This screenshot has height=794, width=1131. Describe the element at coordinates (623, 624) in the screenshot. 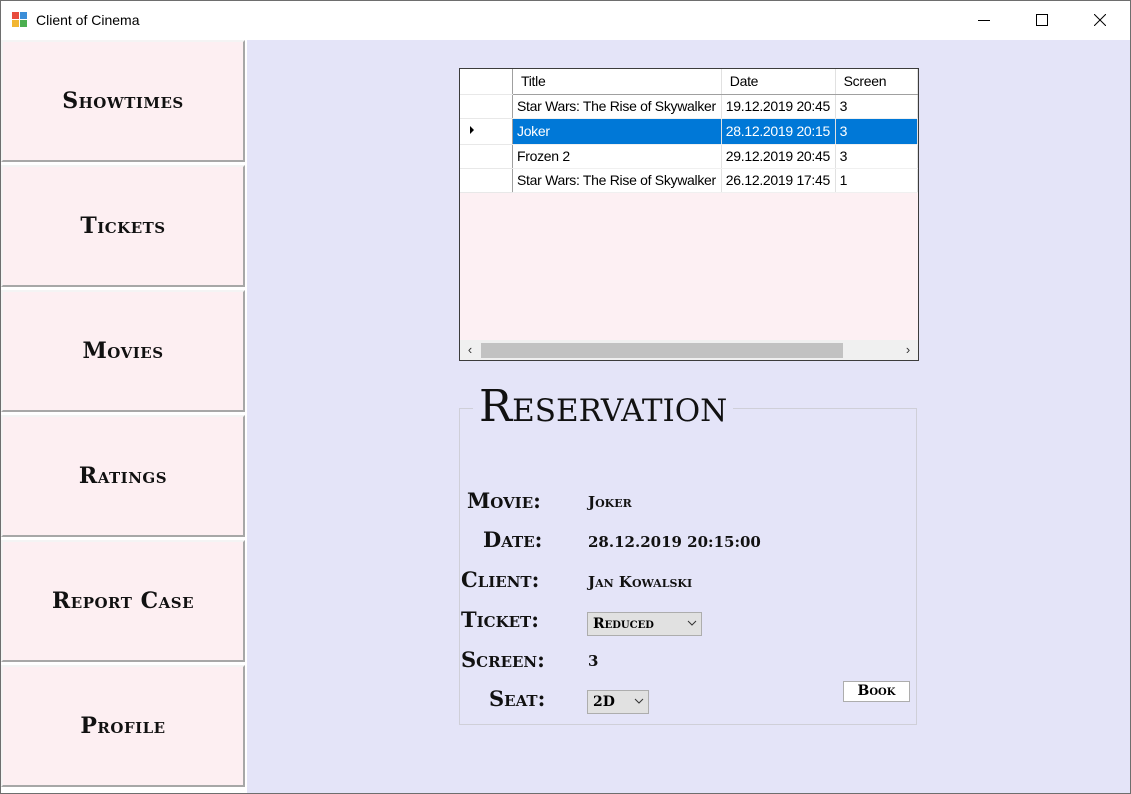

I see `ticket-type-selected: Reduced` at that location.